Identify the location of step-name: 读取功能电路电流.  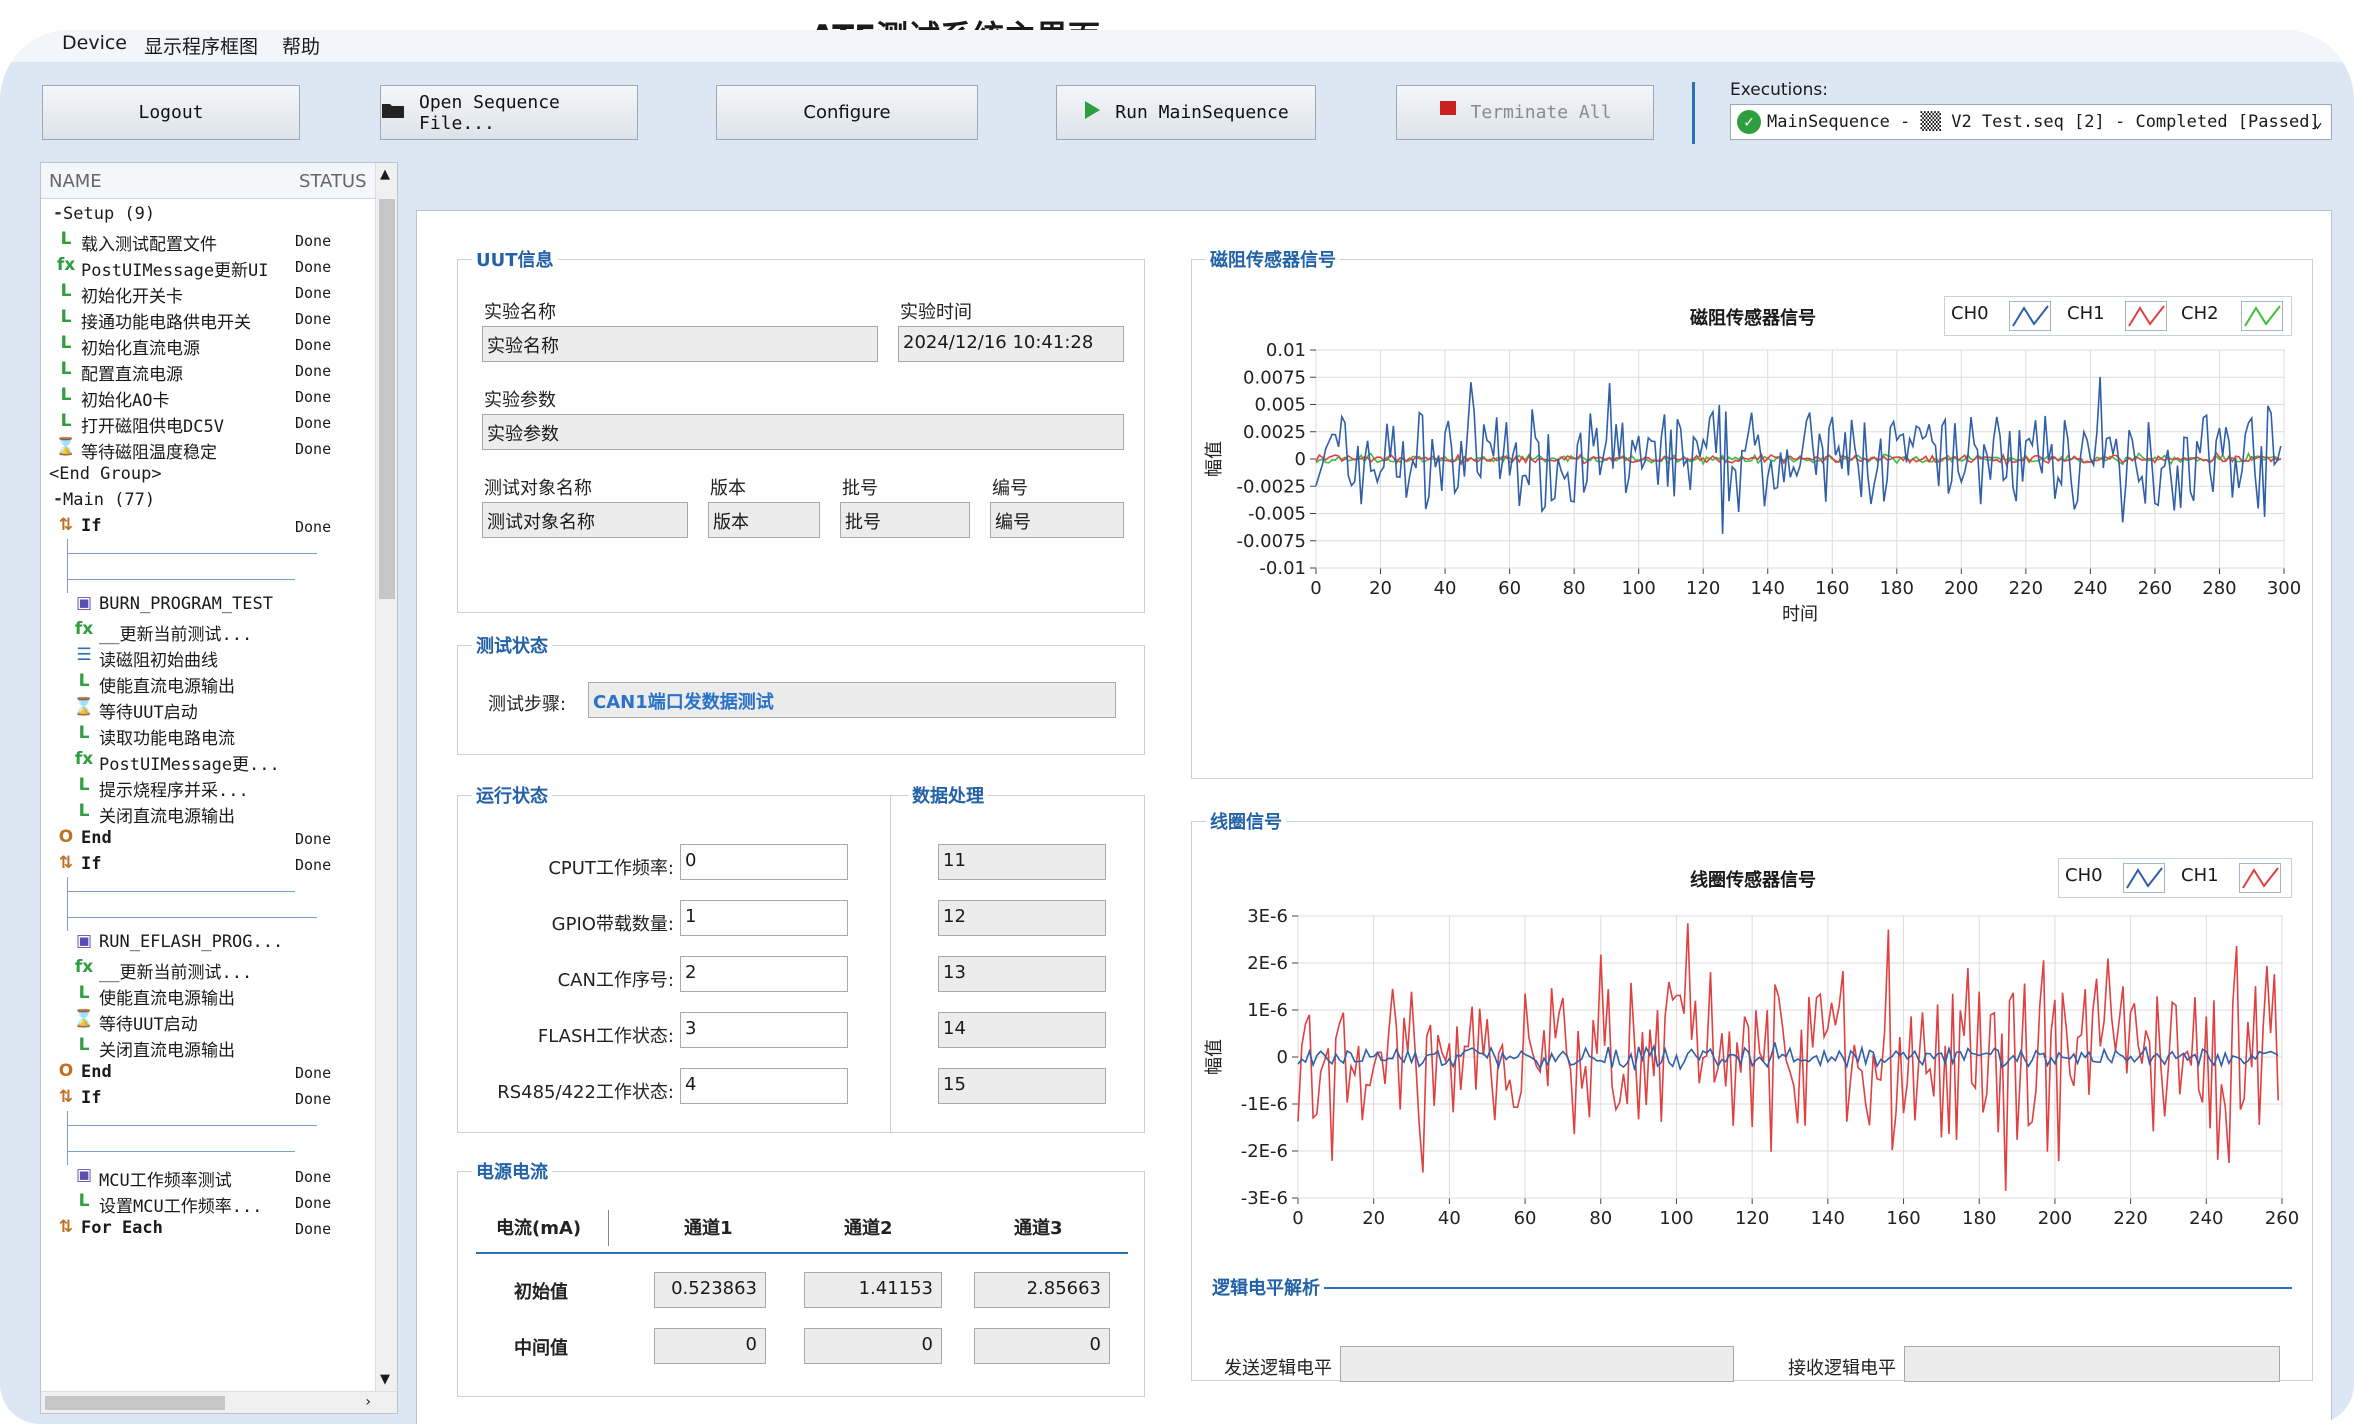
(167, 739).